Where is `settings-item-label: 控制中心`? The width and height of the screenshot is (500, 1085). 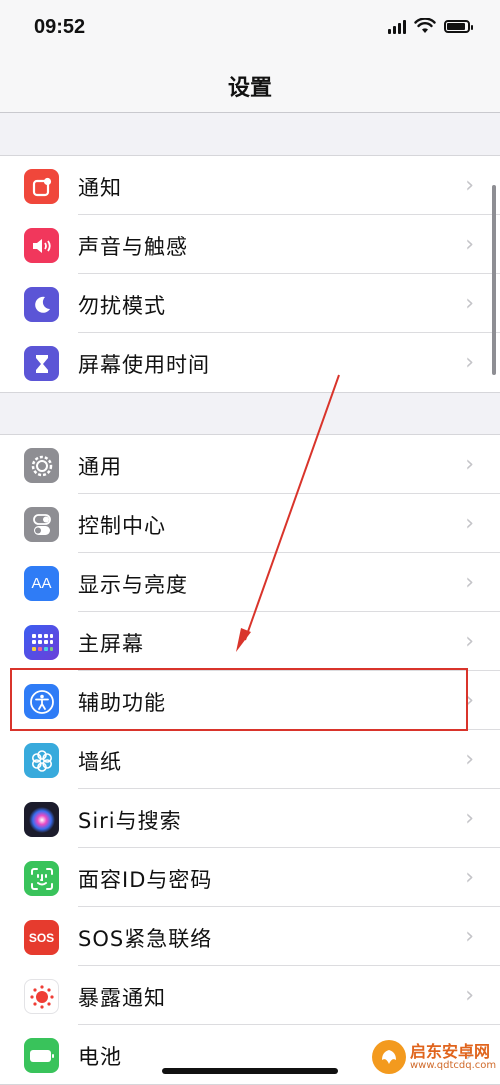 settings-item-label: 控制中心 is located at coordinates (122, 526).